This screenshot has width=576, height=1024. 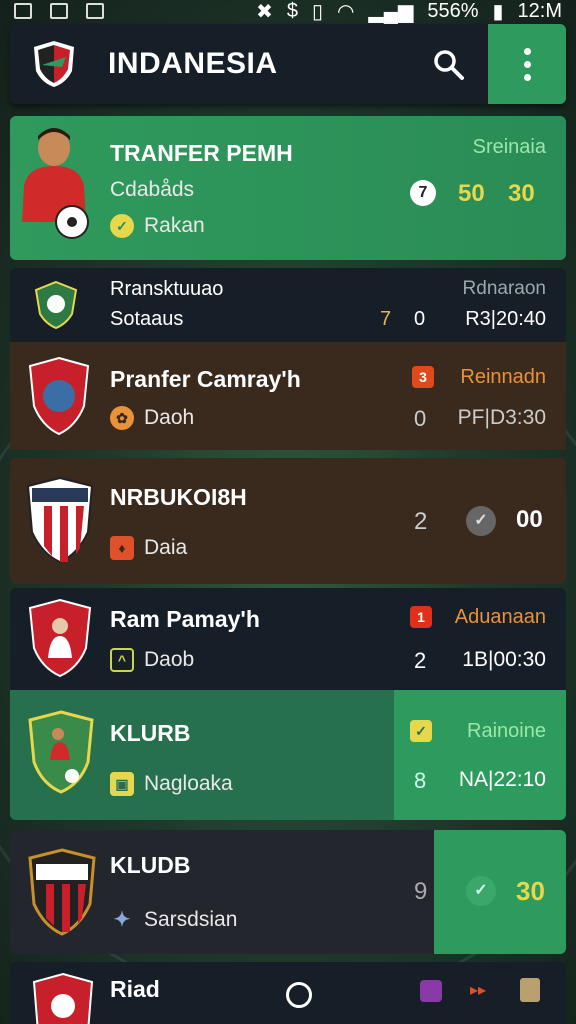 What do you see at coordinates (317, 11) in the screenshot?
I see `vibrate-icon: ▯` at bounding box center [317, 11].